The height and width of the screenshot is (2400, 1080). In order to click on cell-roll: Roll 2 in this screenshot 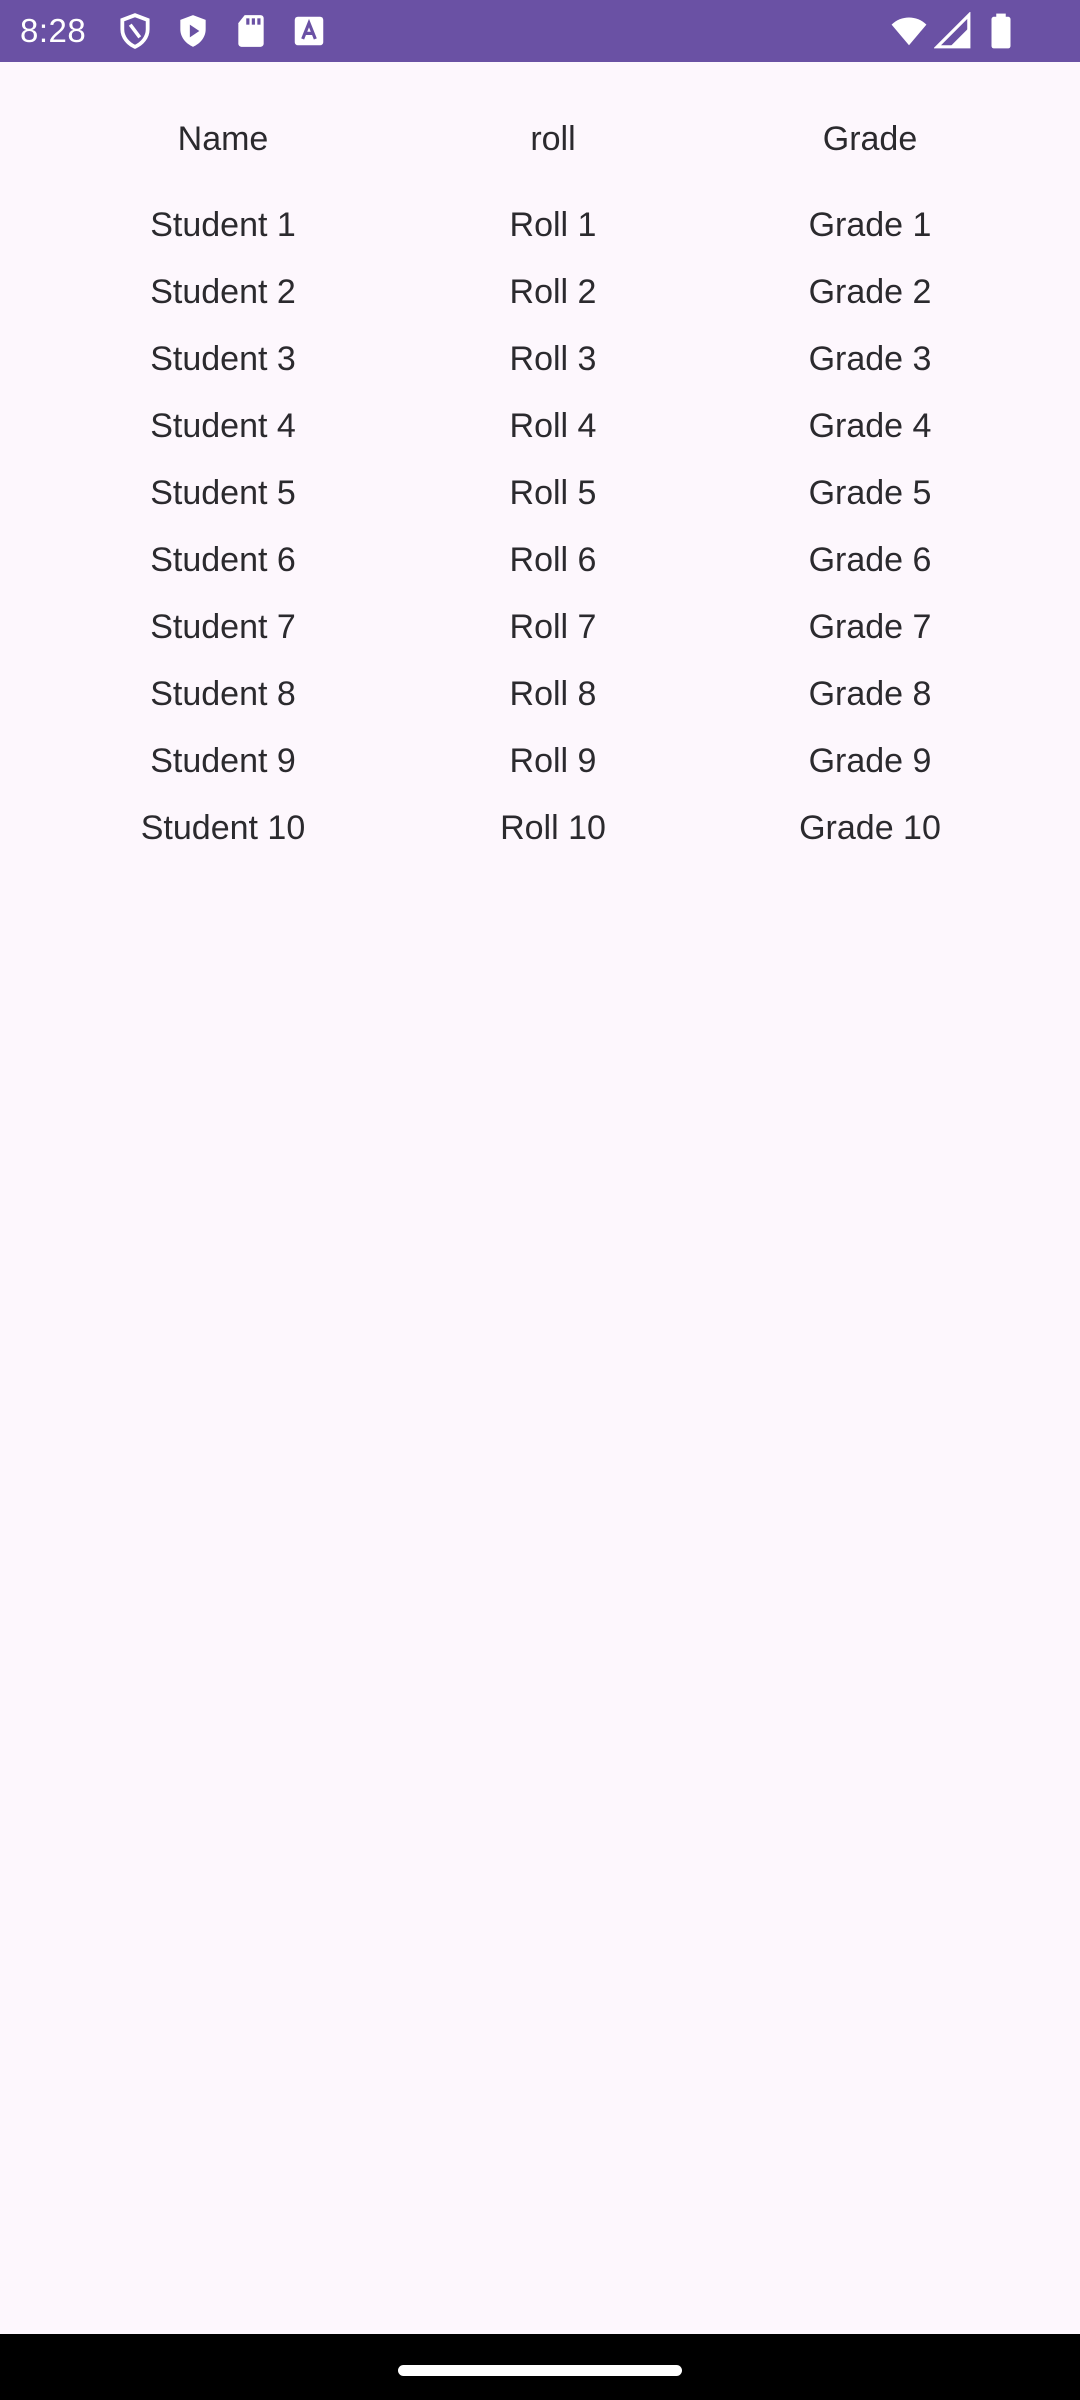, I will do `click(553, 292)`.